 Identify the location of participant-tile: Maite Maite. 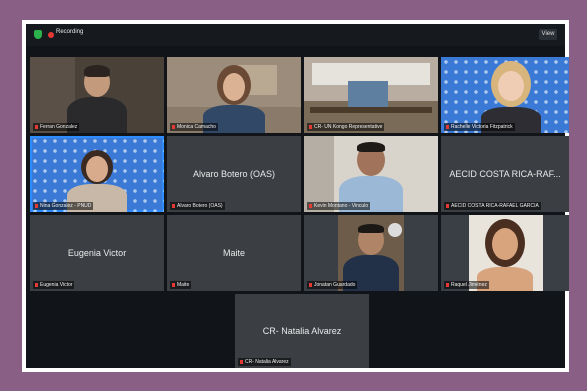
(234, 253).